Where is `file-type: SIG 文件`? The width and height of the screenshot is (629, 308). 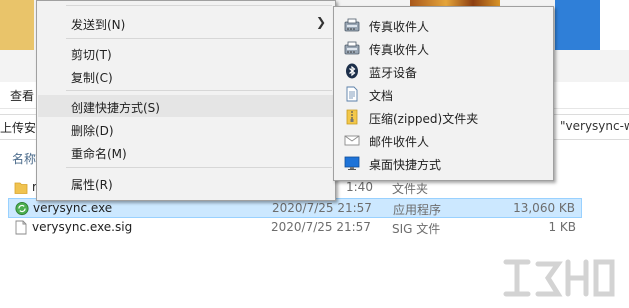
file-type: SIG 文件 is located at coordinates (416, 229).